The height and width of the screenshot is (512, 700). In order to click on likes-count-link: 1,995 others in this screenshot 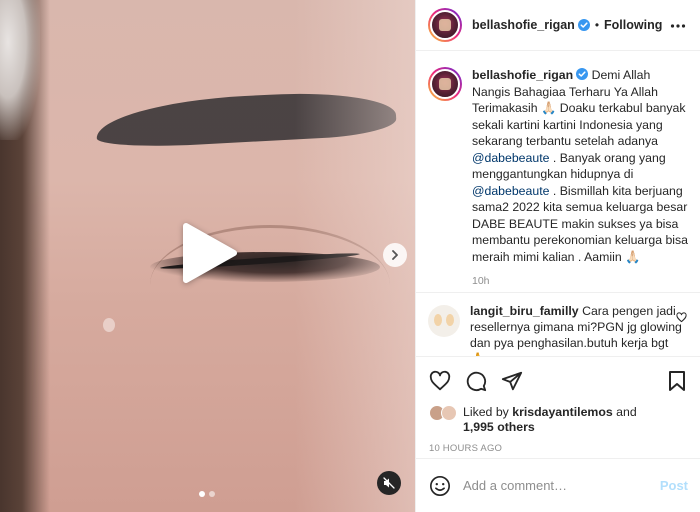, I will do `click(499, 427)`.